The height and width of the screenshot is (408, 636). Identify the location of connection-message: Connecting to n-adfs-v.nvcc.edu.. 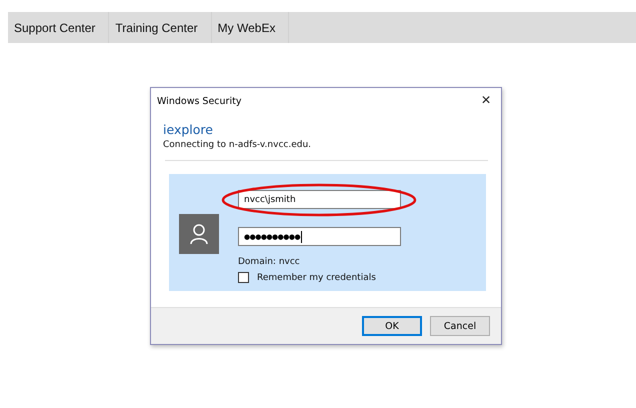
(237, 145).